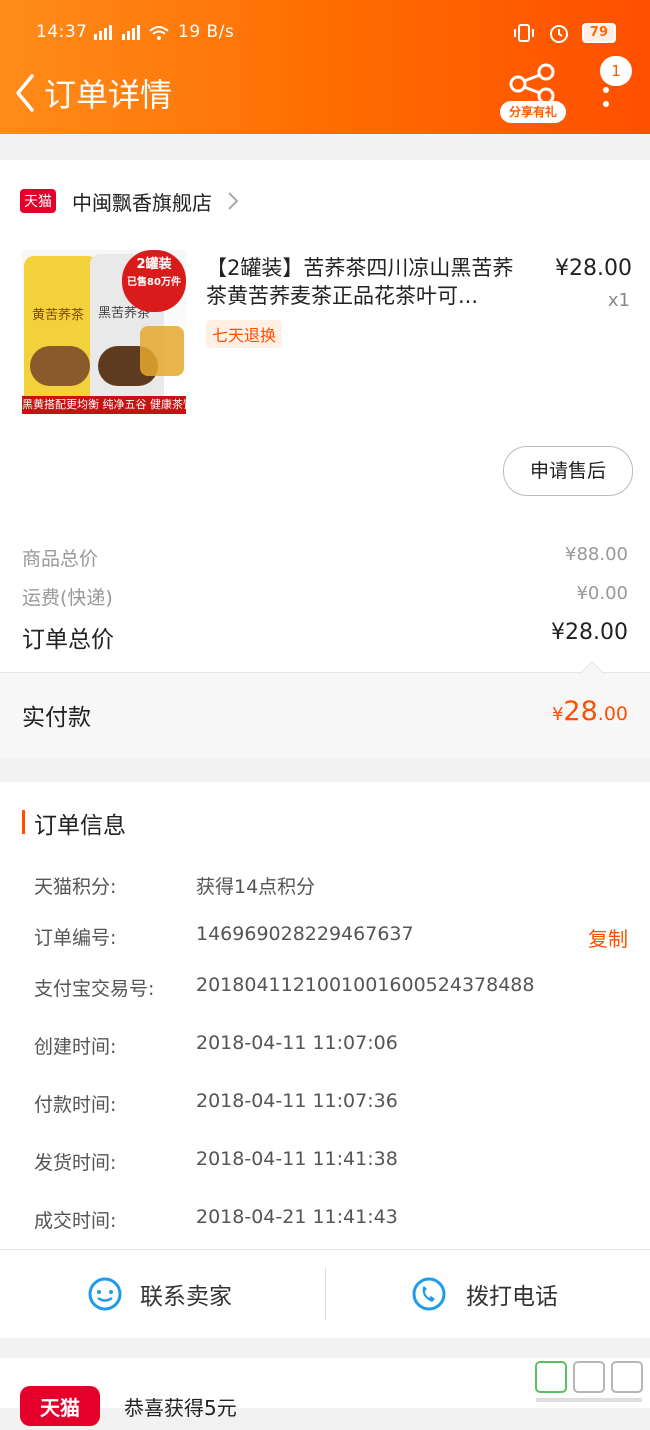  Describe the element at coordinates (60, 366) in the screenshot. I see `tea-bowl-image` at that location.